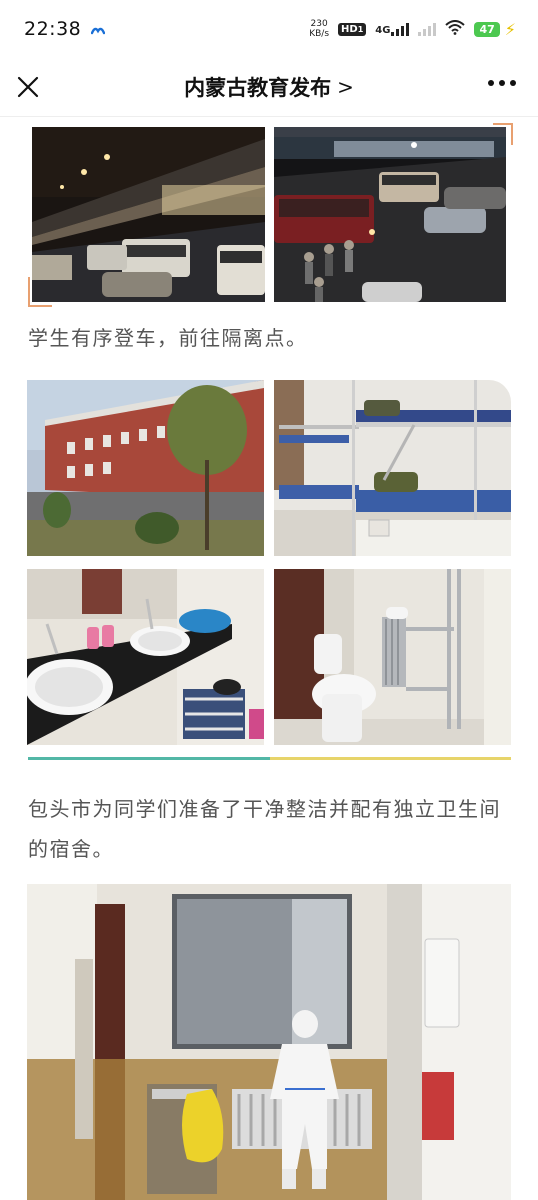 This screenshot has height=1200, width=538. What do you see at coordinates (390, 214) in the screenshot?
I see `photo-students-boarding` at bounding box center [390, 214].